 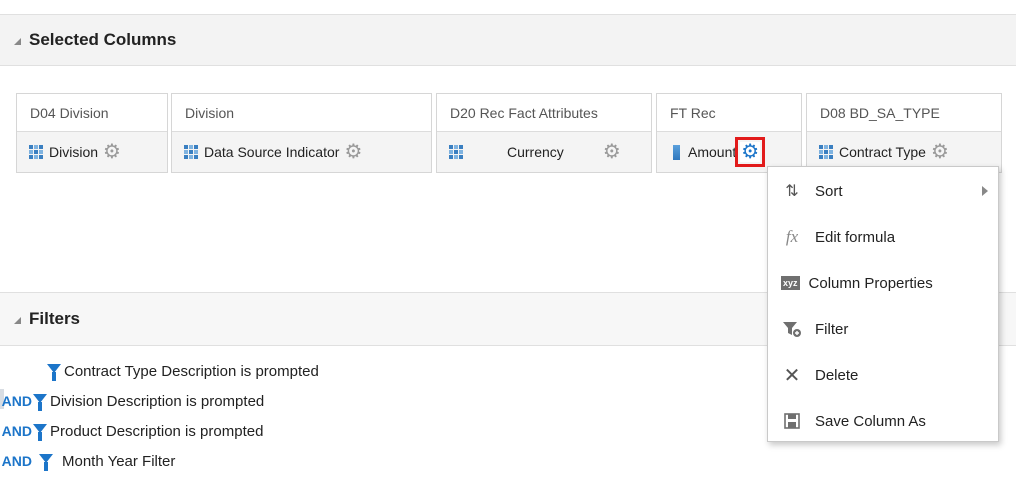 I want to click on column-header: D08 BD_SA_TYPE, so click(x=904, y=113).